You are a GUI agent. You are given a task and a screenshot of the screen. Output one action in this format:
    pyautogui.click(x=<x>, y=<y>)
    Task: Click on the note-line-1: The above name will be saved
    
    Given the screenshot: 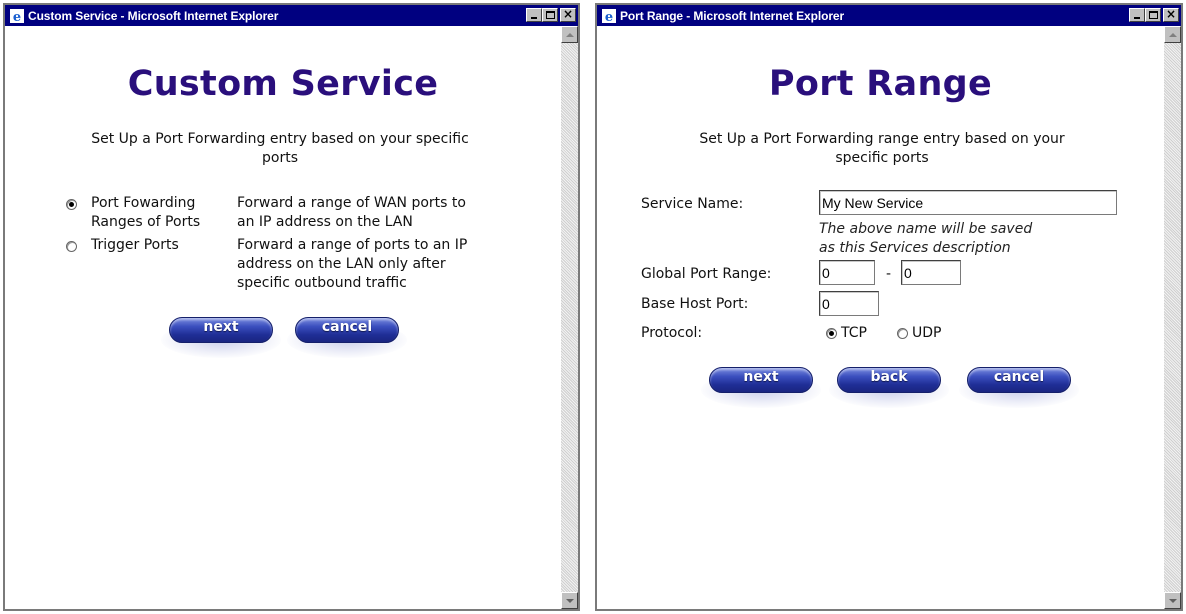 What is the action you would take?
    pyautogui.click(x=926, y=229)
    